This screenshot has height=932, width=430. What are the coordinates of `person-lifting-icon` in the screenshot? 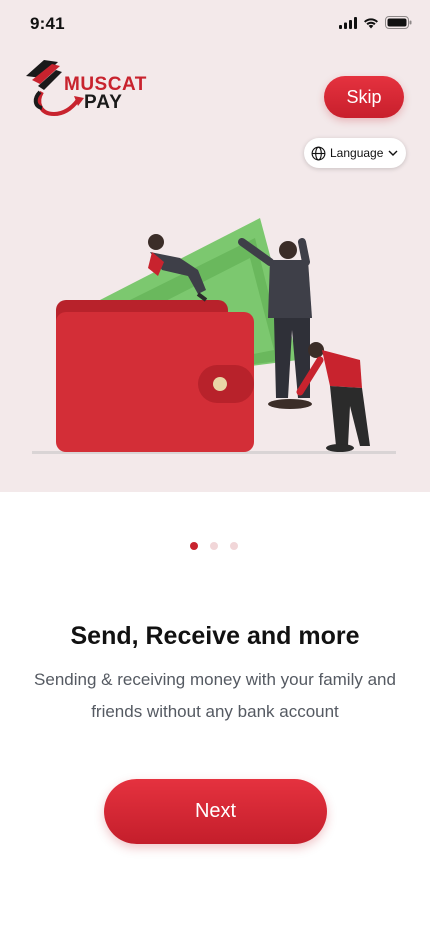 It's located at (333, 397).